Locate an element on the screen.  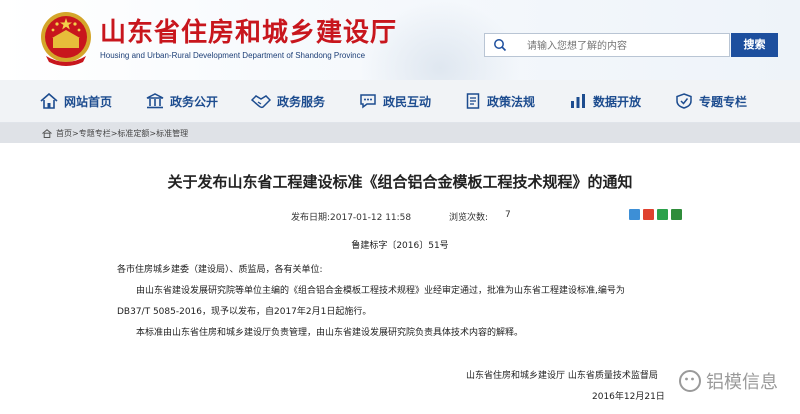
breadcrumb-link-standards: 标准定额 is located at coordinates (133, 133).